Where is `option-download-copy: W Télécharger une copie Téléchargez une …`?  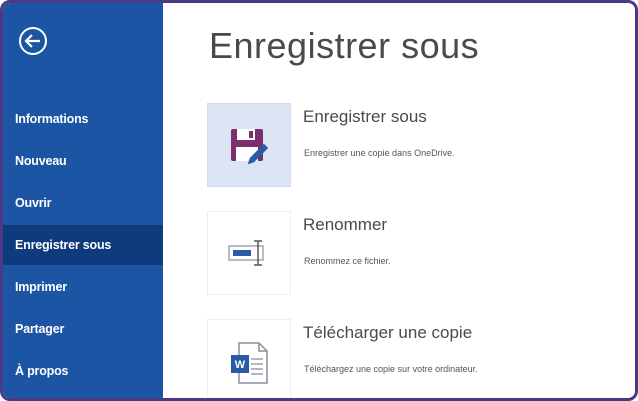
option-download-copy: W Télécharger une copie Téléchargez une … is located at coordinates (417, 358).